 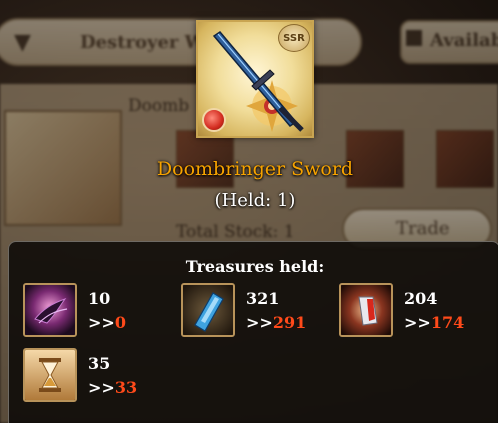 I want to click on treasure-count: 35, so click(x=99, y=363).